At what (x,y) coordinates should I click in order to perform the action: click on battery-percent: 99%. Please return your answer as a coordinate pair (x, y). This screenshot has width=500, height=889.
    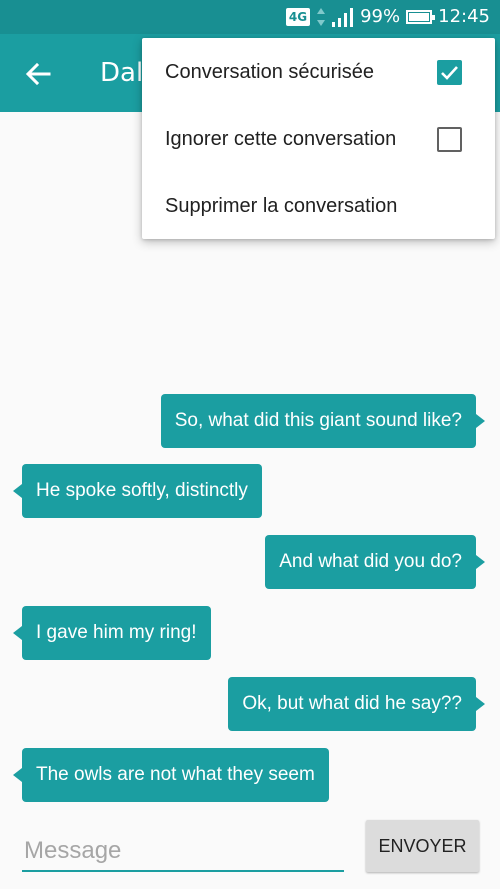
    Looking at the image, I should click on (380, 16).